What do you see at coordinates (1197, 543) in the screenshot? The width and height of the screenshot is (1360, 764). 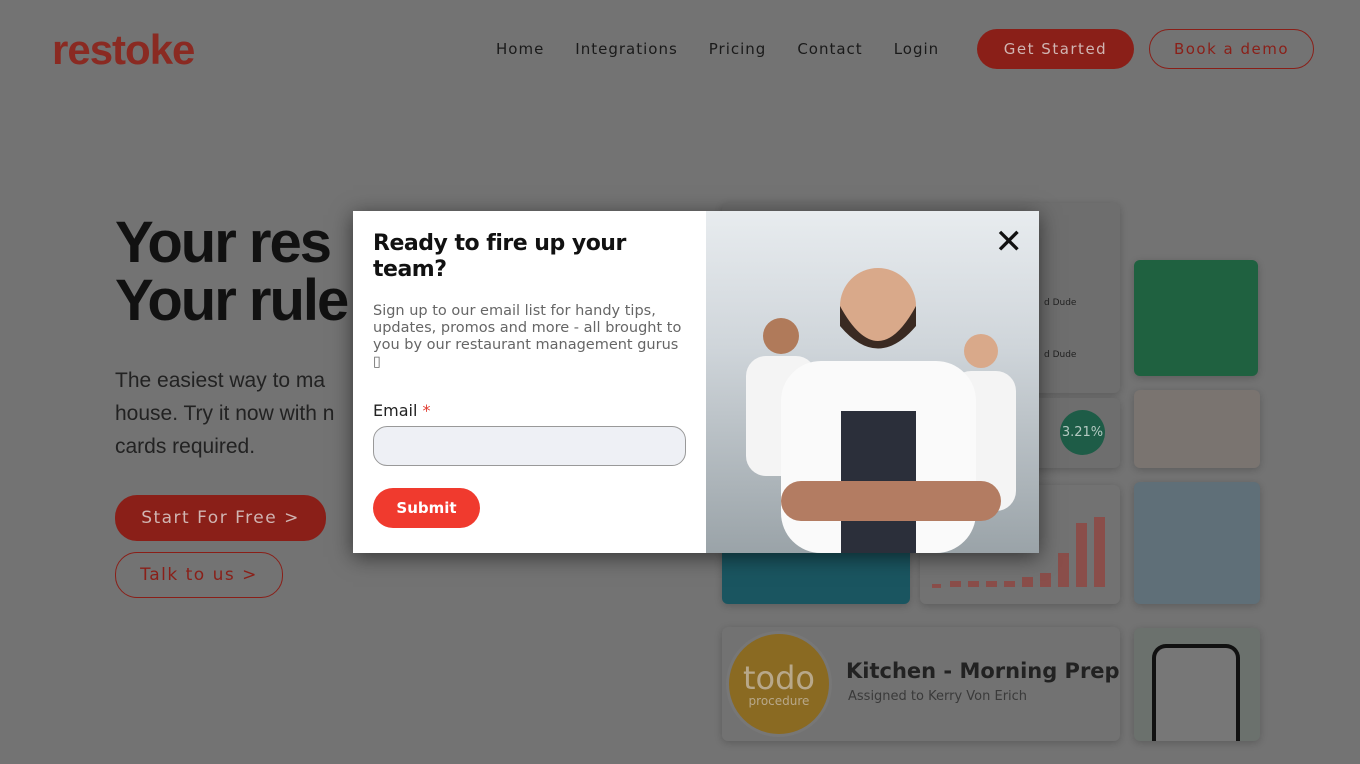 I see `photo-woman` at bounding box center [1197, 543].